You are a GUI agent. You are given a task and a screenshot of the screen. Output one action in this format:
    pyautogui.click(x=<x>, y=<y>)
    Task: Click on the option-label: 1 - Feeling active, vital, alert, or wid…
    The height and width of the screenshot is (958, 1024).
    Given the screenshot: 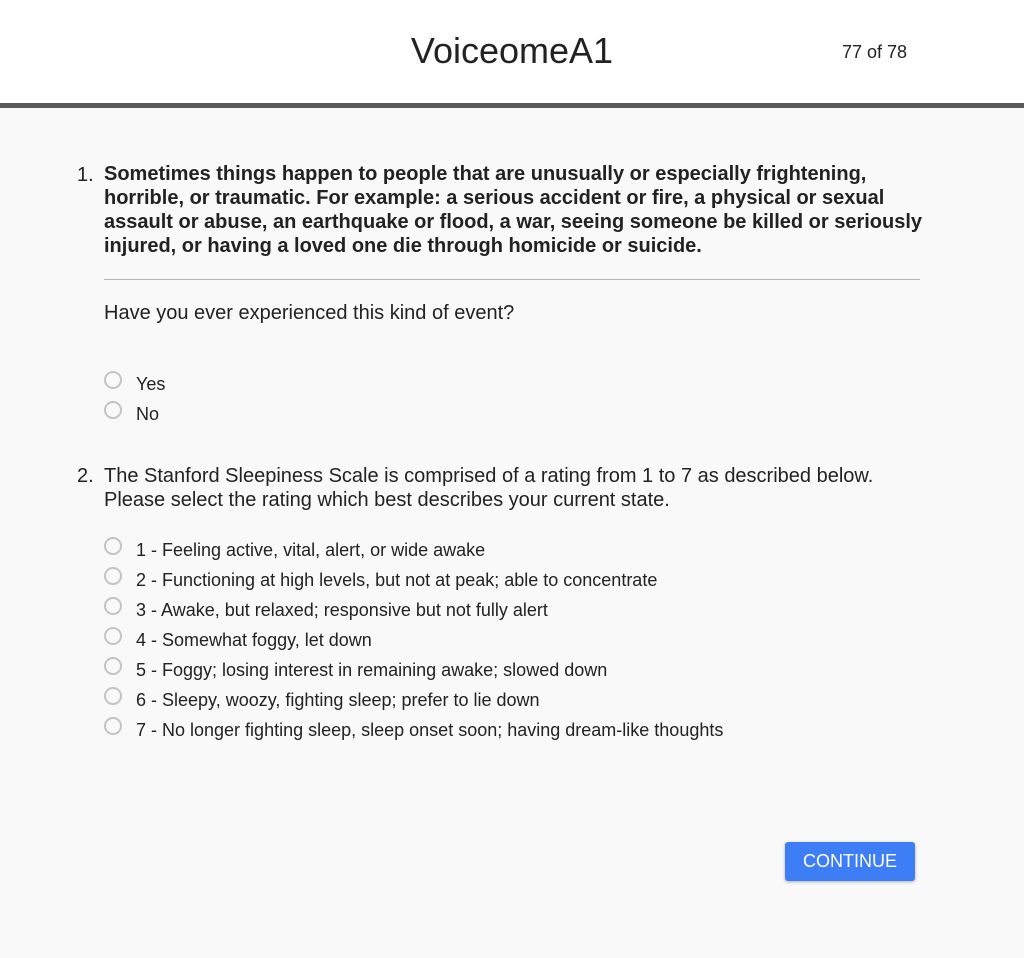 What is the action you would take?
    pyautogui.click(x=311, y=550)
    